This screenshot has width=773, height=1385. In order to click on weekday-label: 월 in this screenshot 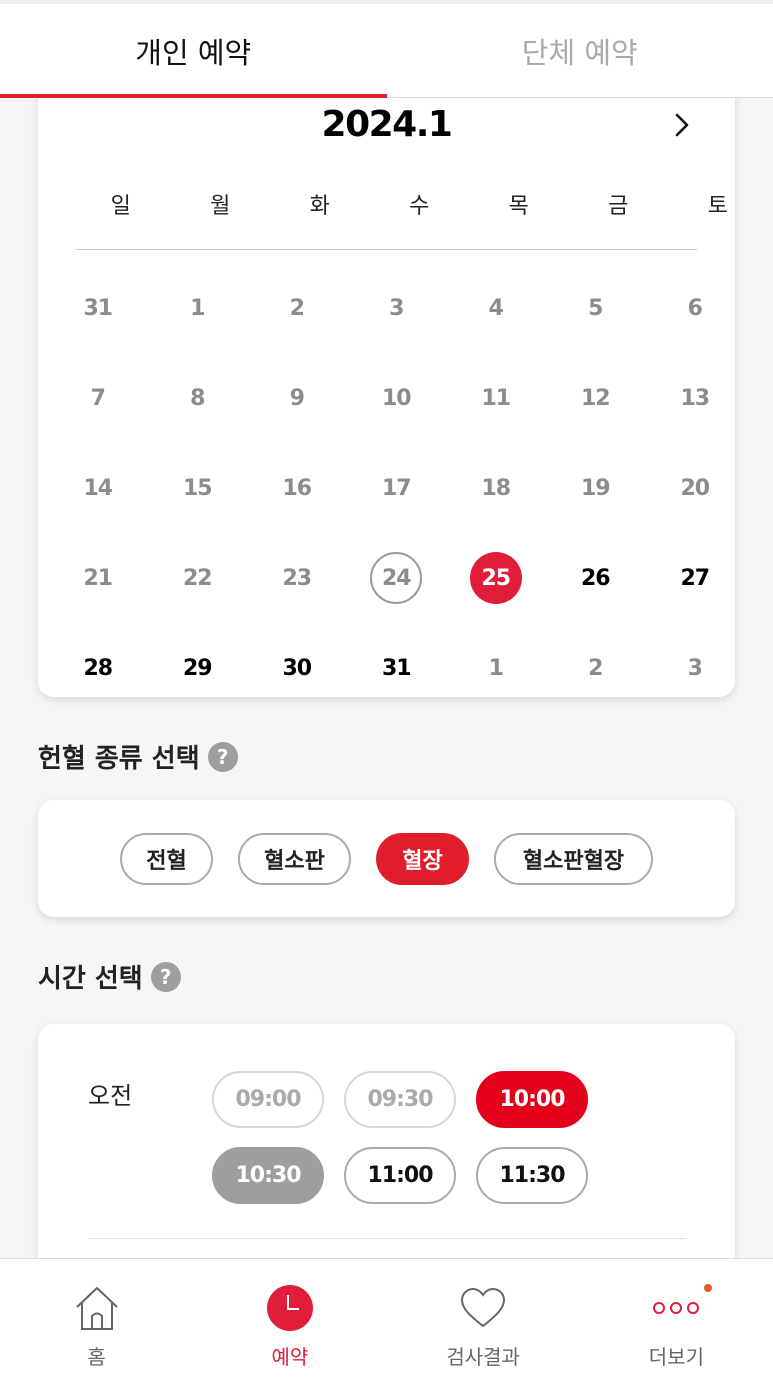, I will do `click(220, 206)`.